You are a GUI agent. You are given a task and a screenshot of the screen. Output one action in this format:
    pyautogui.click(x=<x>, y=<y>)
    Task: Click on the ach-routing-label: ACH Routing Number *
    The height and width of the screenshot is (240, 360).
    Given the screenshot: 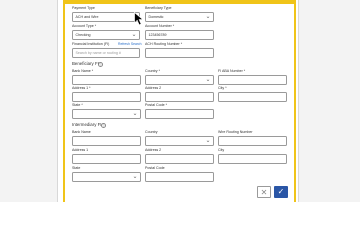 What is the action you would take?
    pyautogui.click(x=164, y=44)
    